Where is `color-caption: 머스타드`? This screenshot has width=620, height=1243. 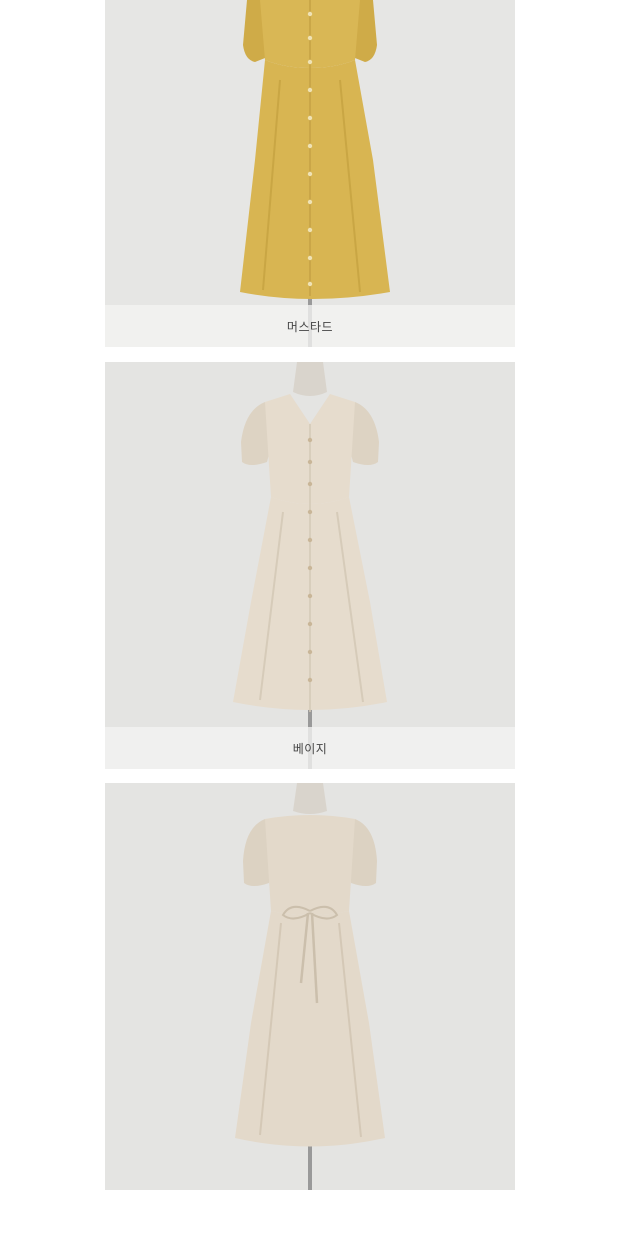 color-caption: 머스타드 is located at coordinates (310, 327).